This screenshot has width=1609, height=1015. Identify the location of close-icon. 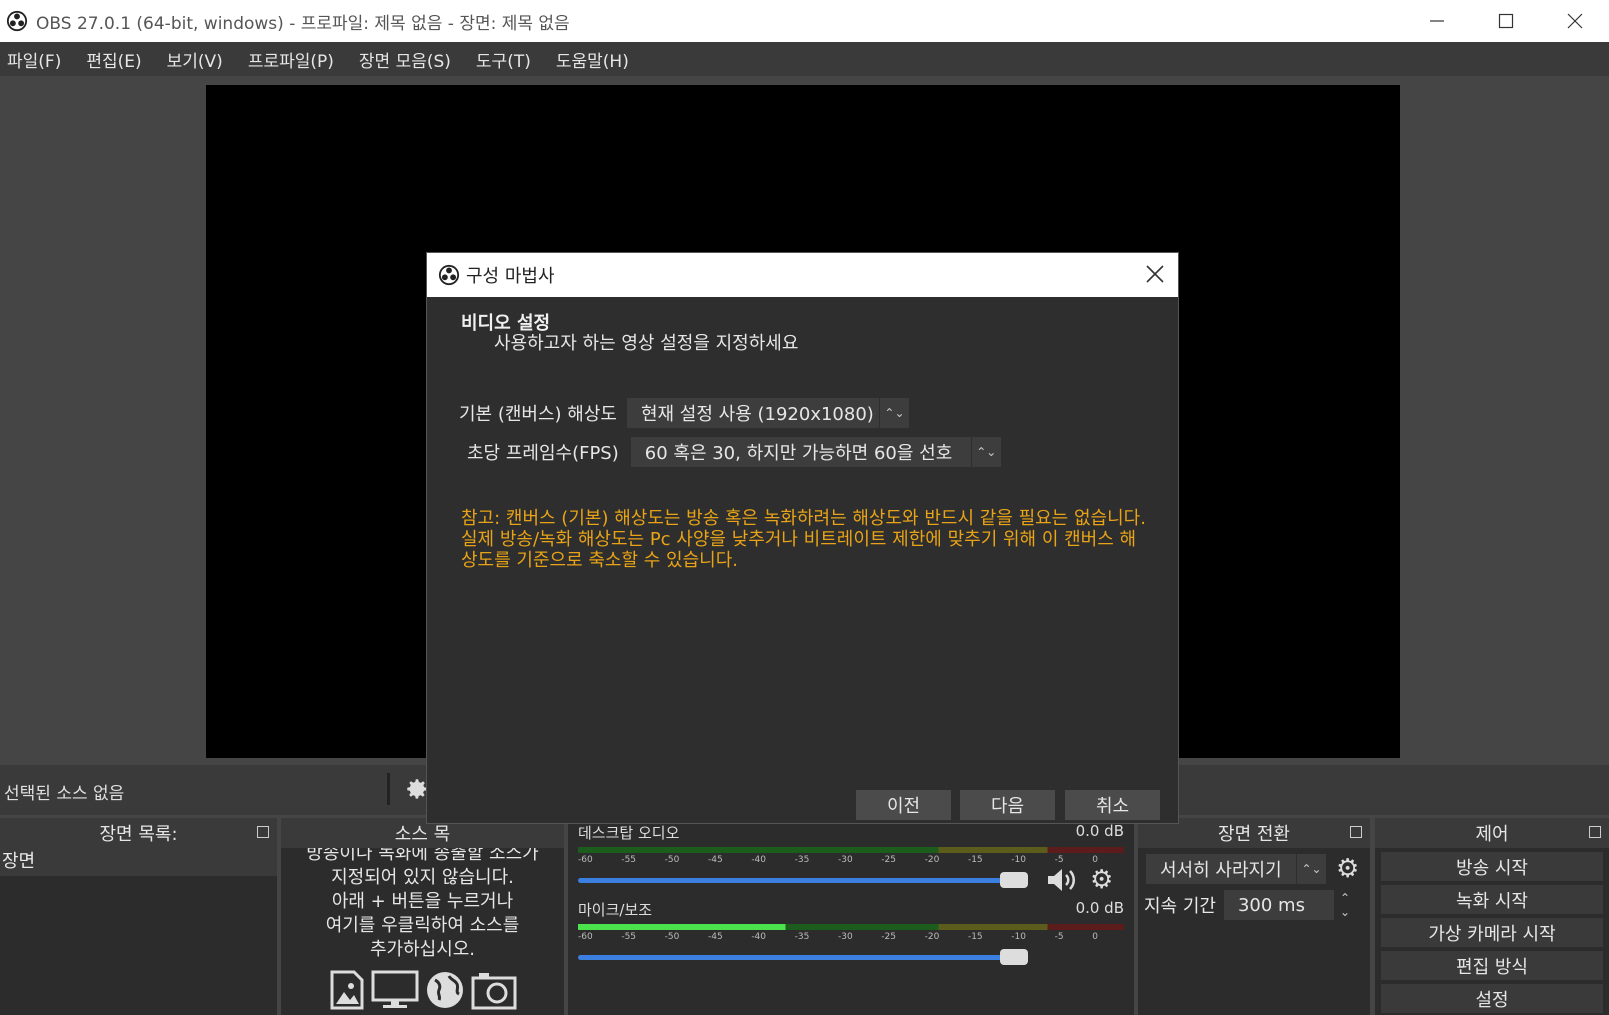
(1574, 21).